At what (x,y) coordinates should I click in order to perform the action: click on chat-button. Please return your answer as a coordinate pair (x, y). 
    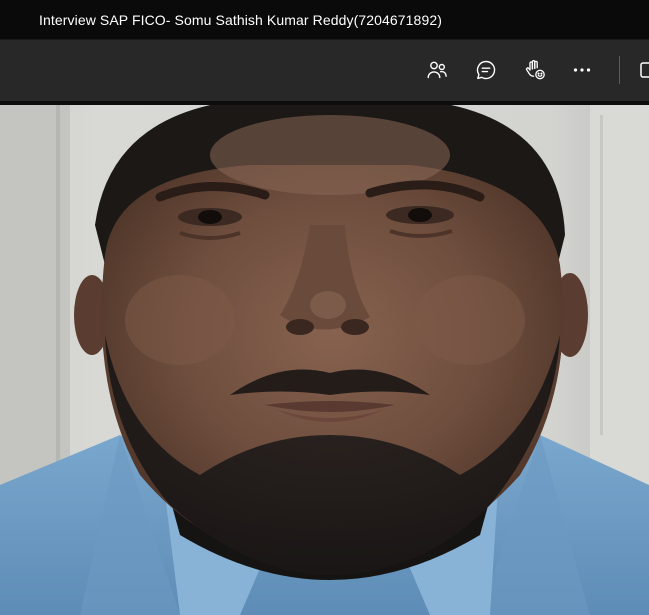
    Looking at the image, I should click on (486, 70).